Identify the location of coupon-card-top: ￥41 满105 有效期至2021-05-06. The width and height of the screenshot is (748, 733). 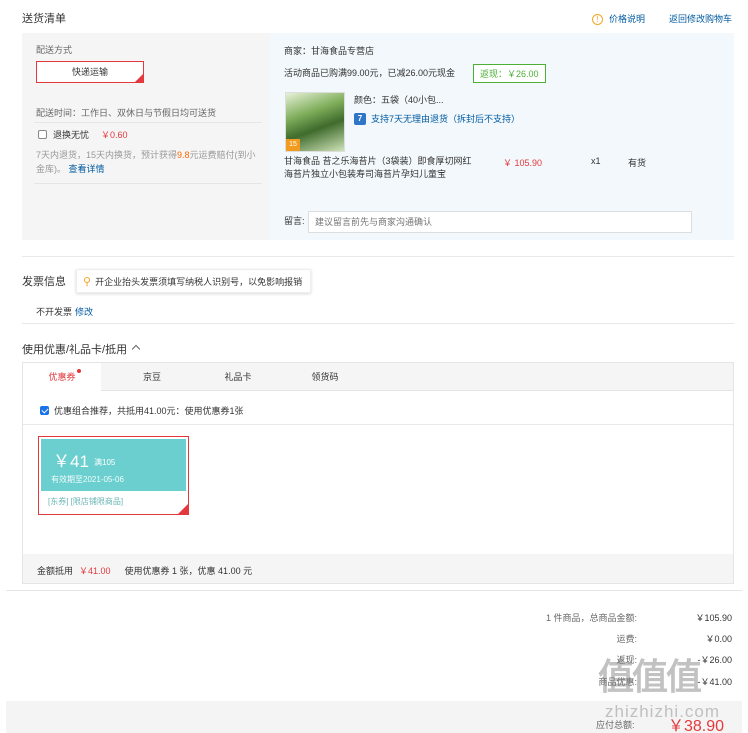
(113, 465).